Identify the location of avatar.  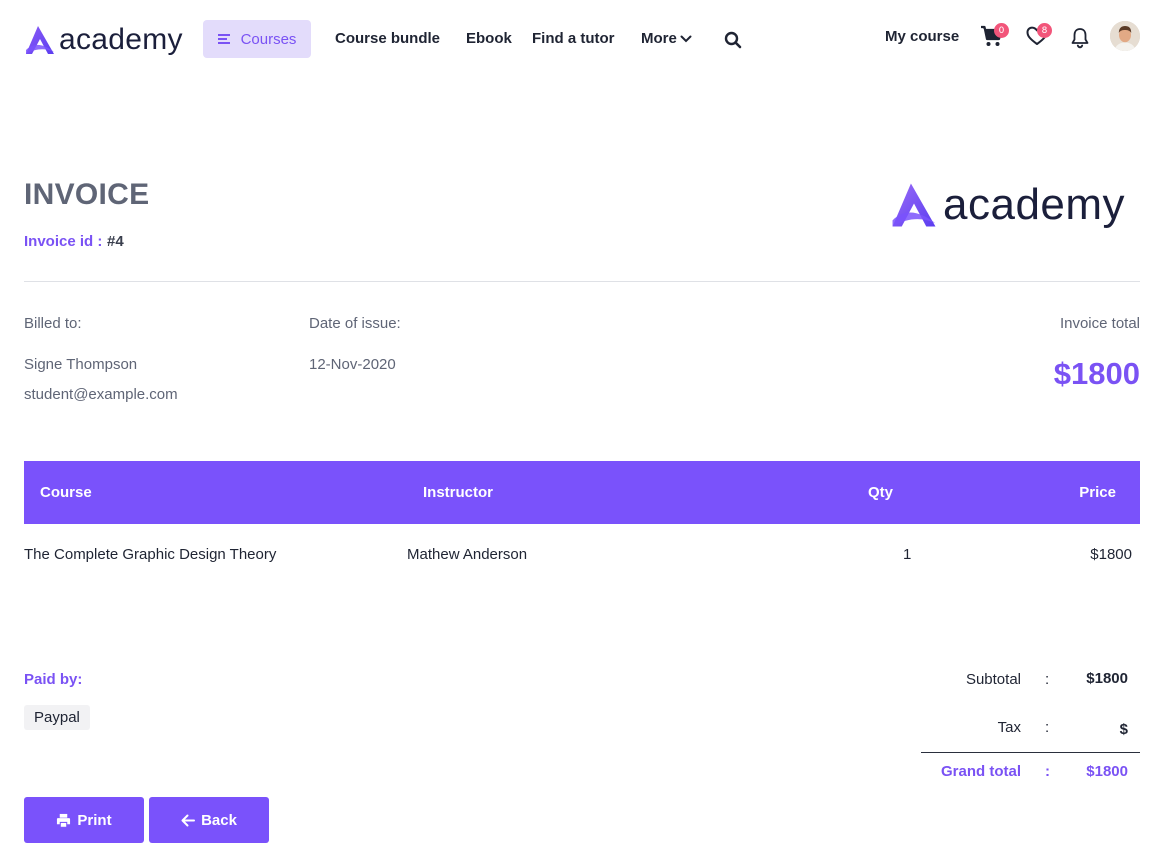
(1125, 36).